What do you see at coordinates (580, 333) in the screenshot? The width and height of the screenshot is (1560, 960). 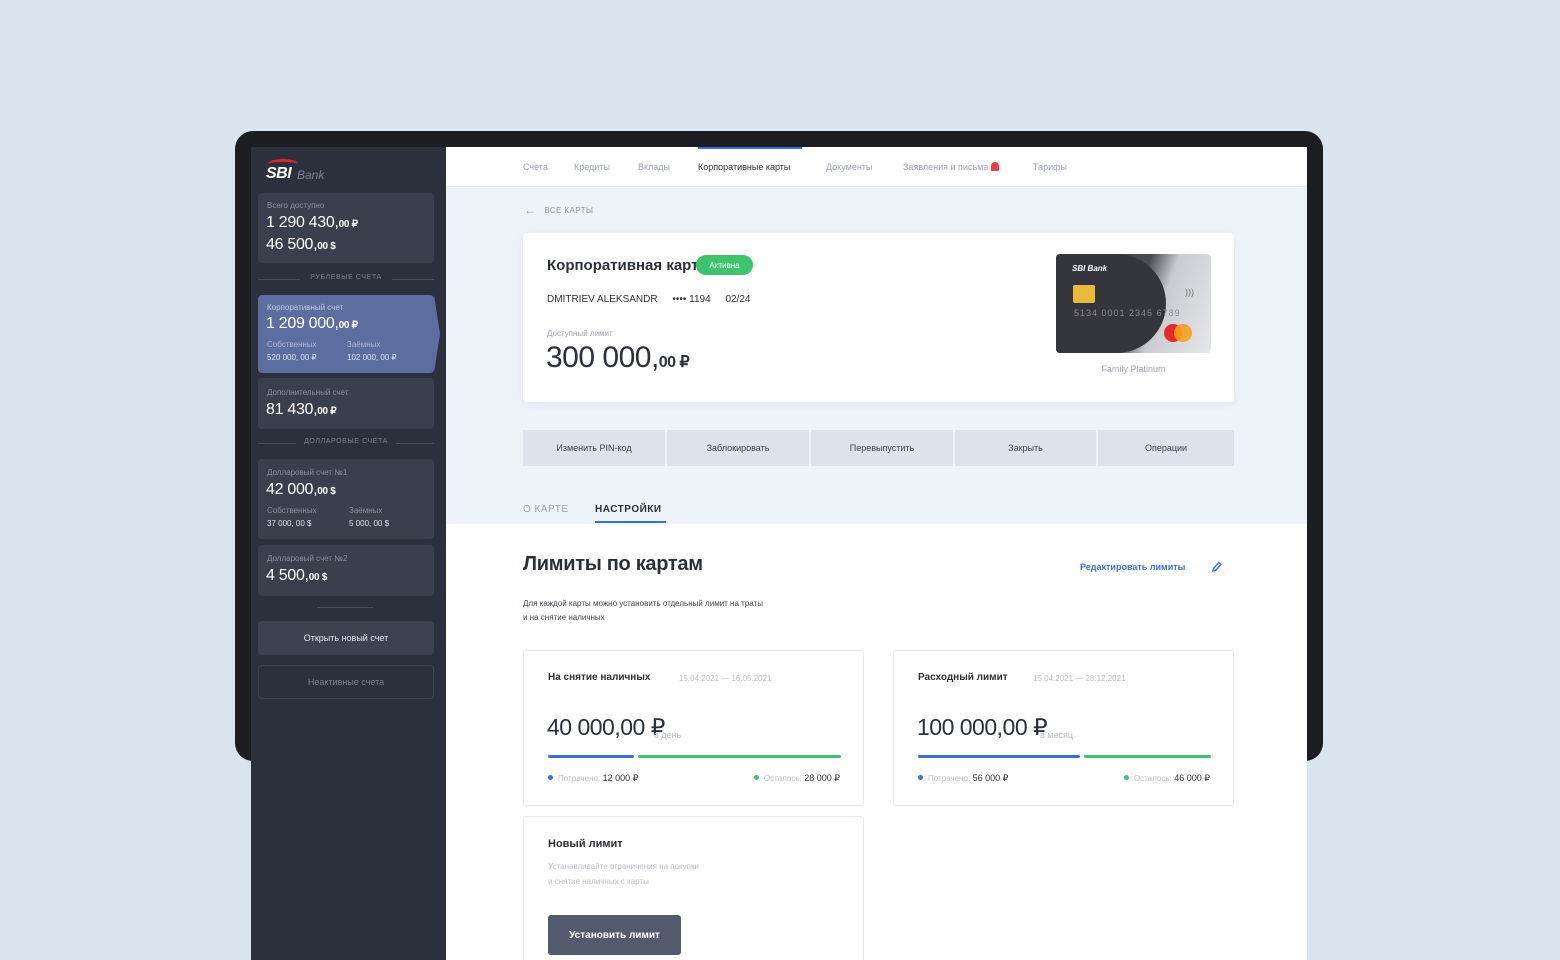 I see `available-limit-label: Доступный лимит` at bounding box center [580, 333].